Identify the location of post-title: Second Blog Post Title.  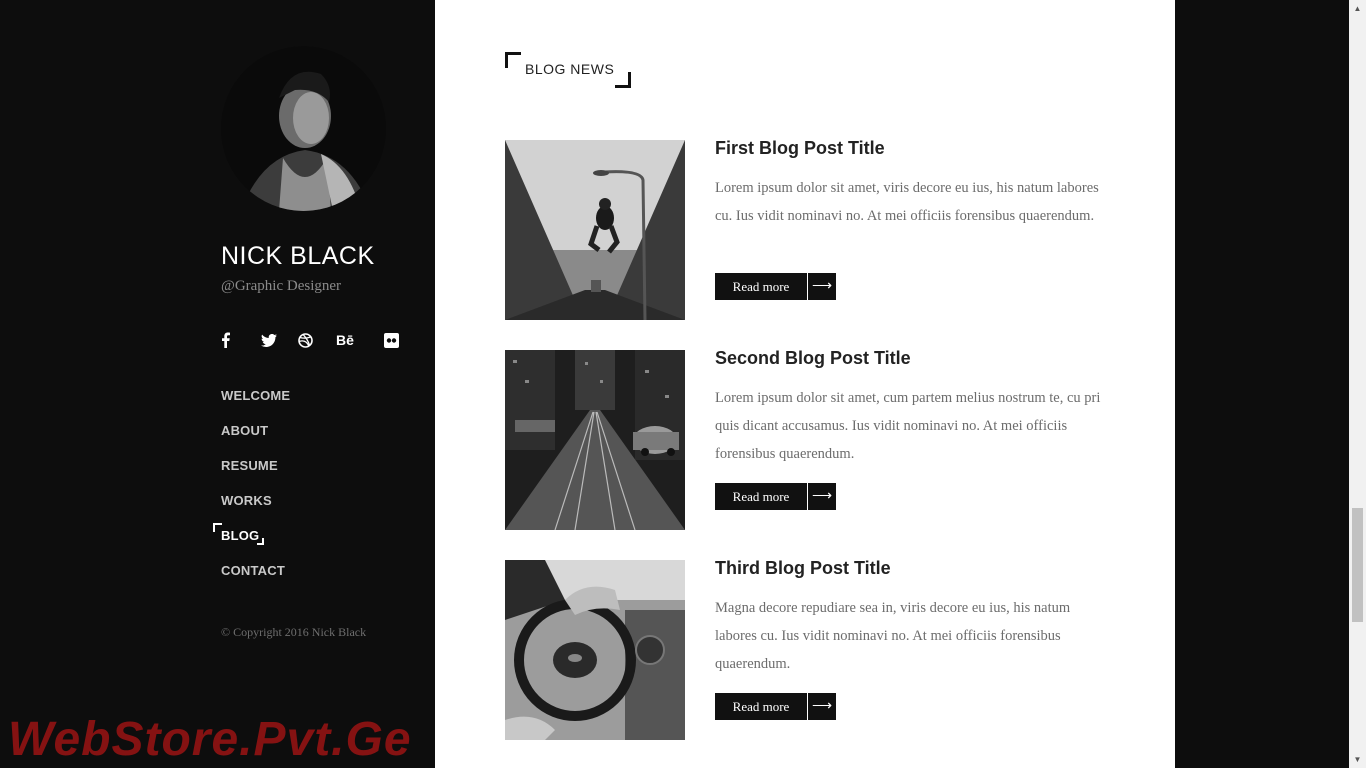
(813, 358).